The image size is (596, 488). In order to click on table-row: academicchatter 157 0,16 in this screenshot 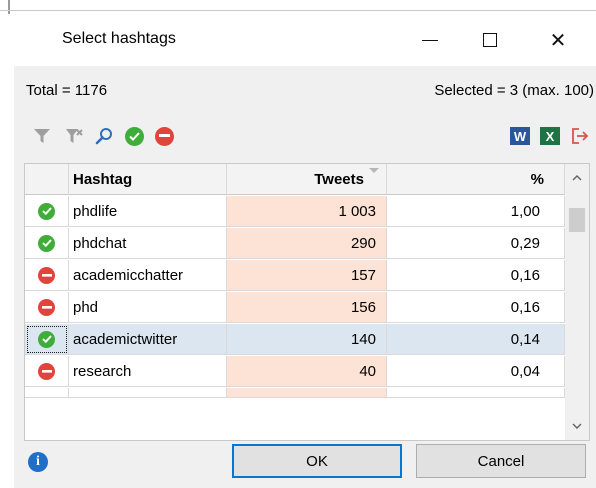, I will do `click(295, 276)`.